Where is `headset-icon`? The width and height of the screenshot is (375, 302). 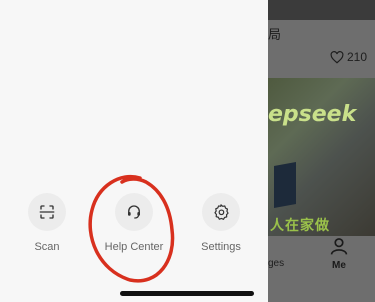 headset-icon is located at coordinates (134, 212).